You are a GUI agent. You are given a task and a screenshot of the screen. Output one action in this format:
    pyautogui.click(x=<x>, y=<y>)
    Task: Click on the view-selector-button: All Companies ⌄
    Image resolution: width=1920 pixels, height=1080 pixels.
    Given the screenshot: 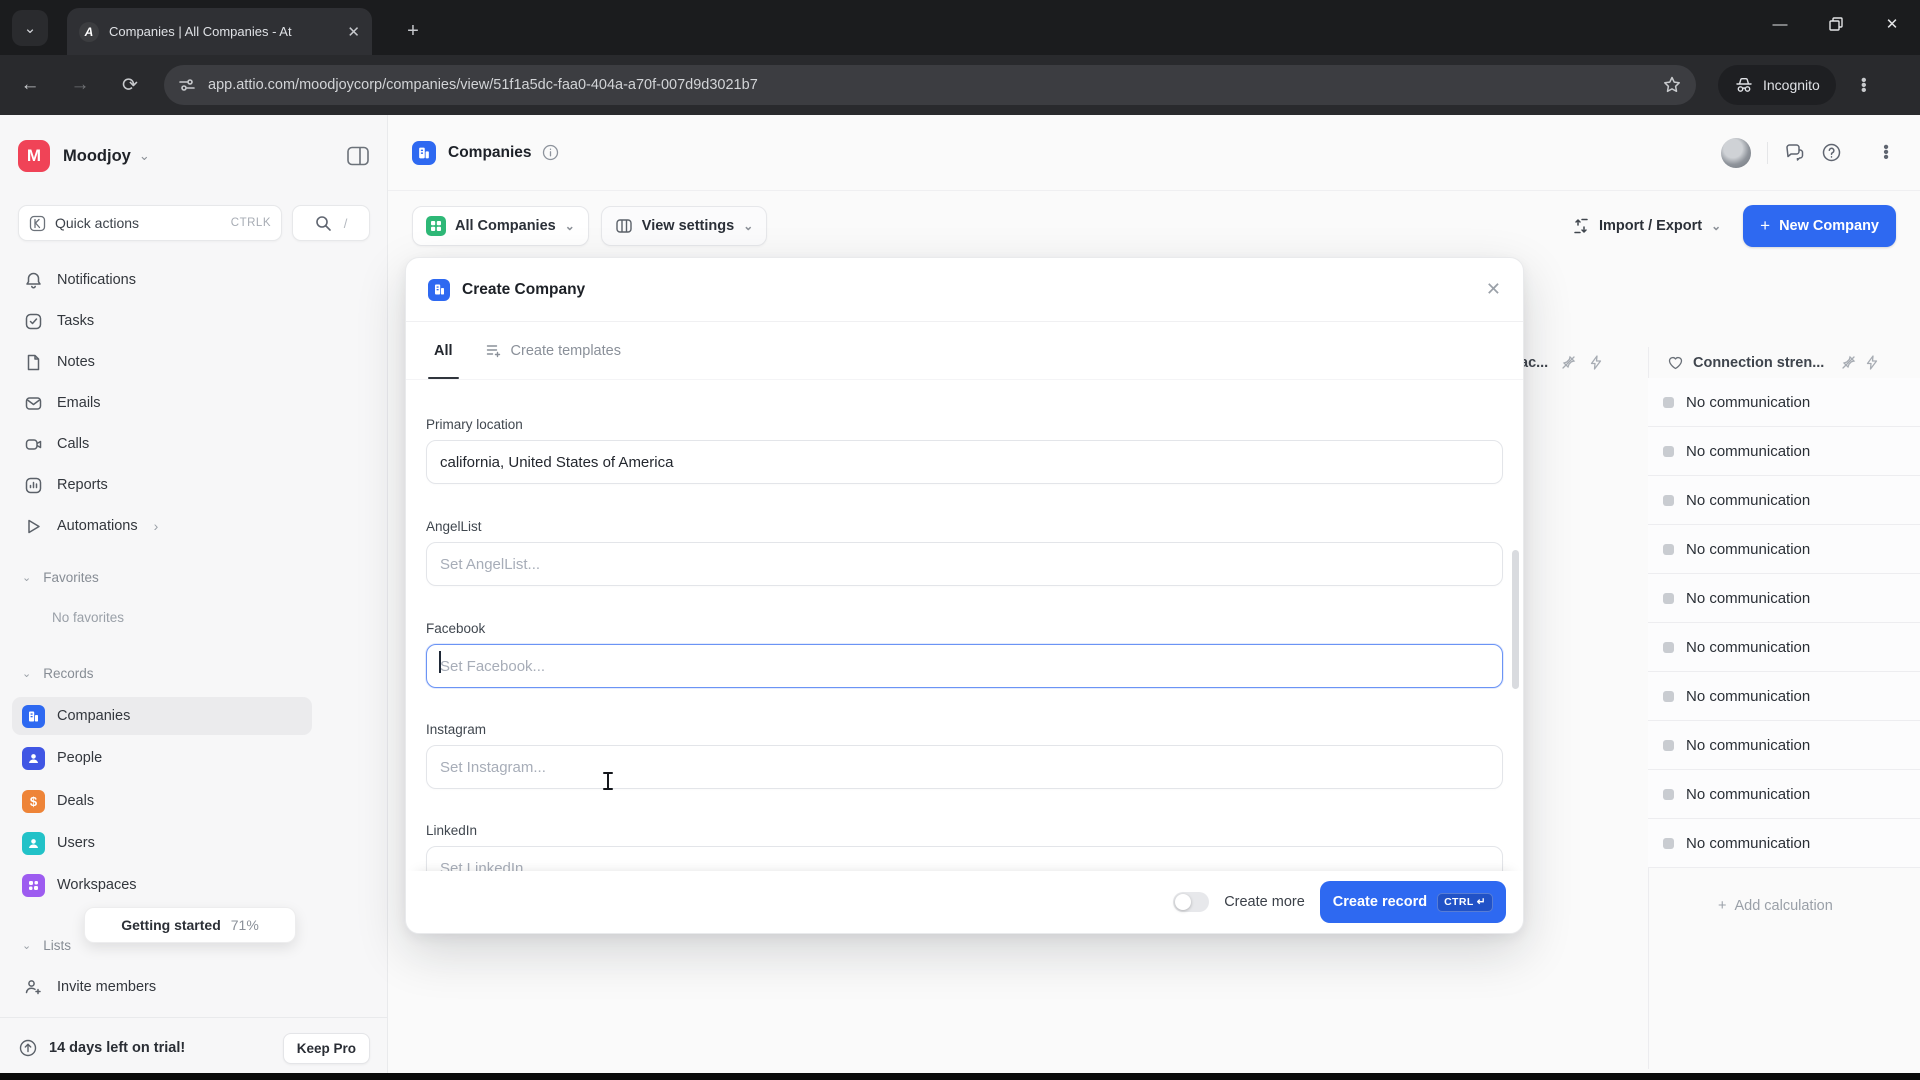 What is the action you would take?
    pyautogui.click(x=500, y=226)
    